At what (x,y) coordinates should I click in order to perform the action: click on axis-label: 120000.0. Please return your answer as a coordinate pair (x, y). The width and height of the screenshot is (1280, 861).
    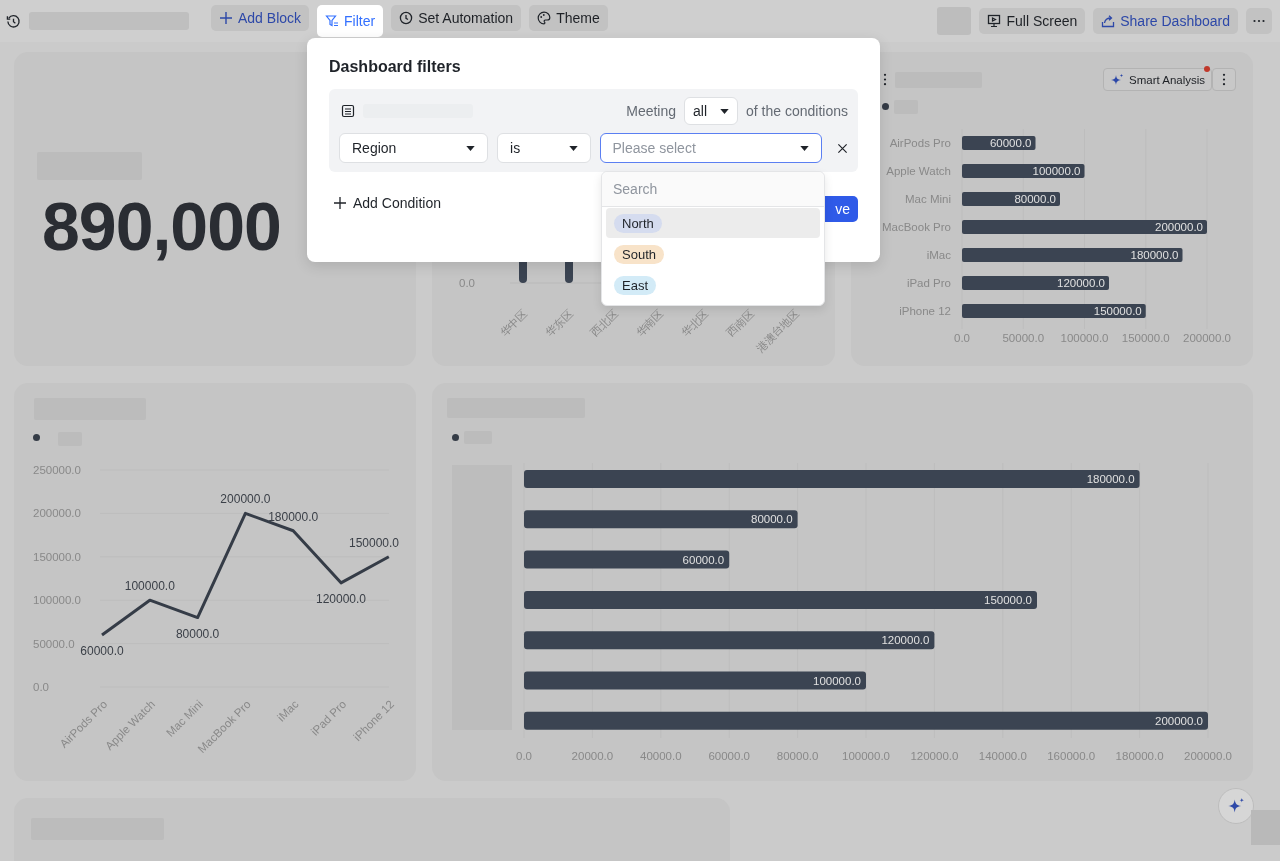
    Looking at the image, I should click on (934, 756).